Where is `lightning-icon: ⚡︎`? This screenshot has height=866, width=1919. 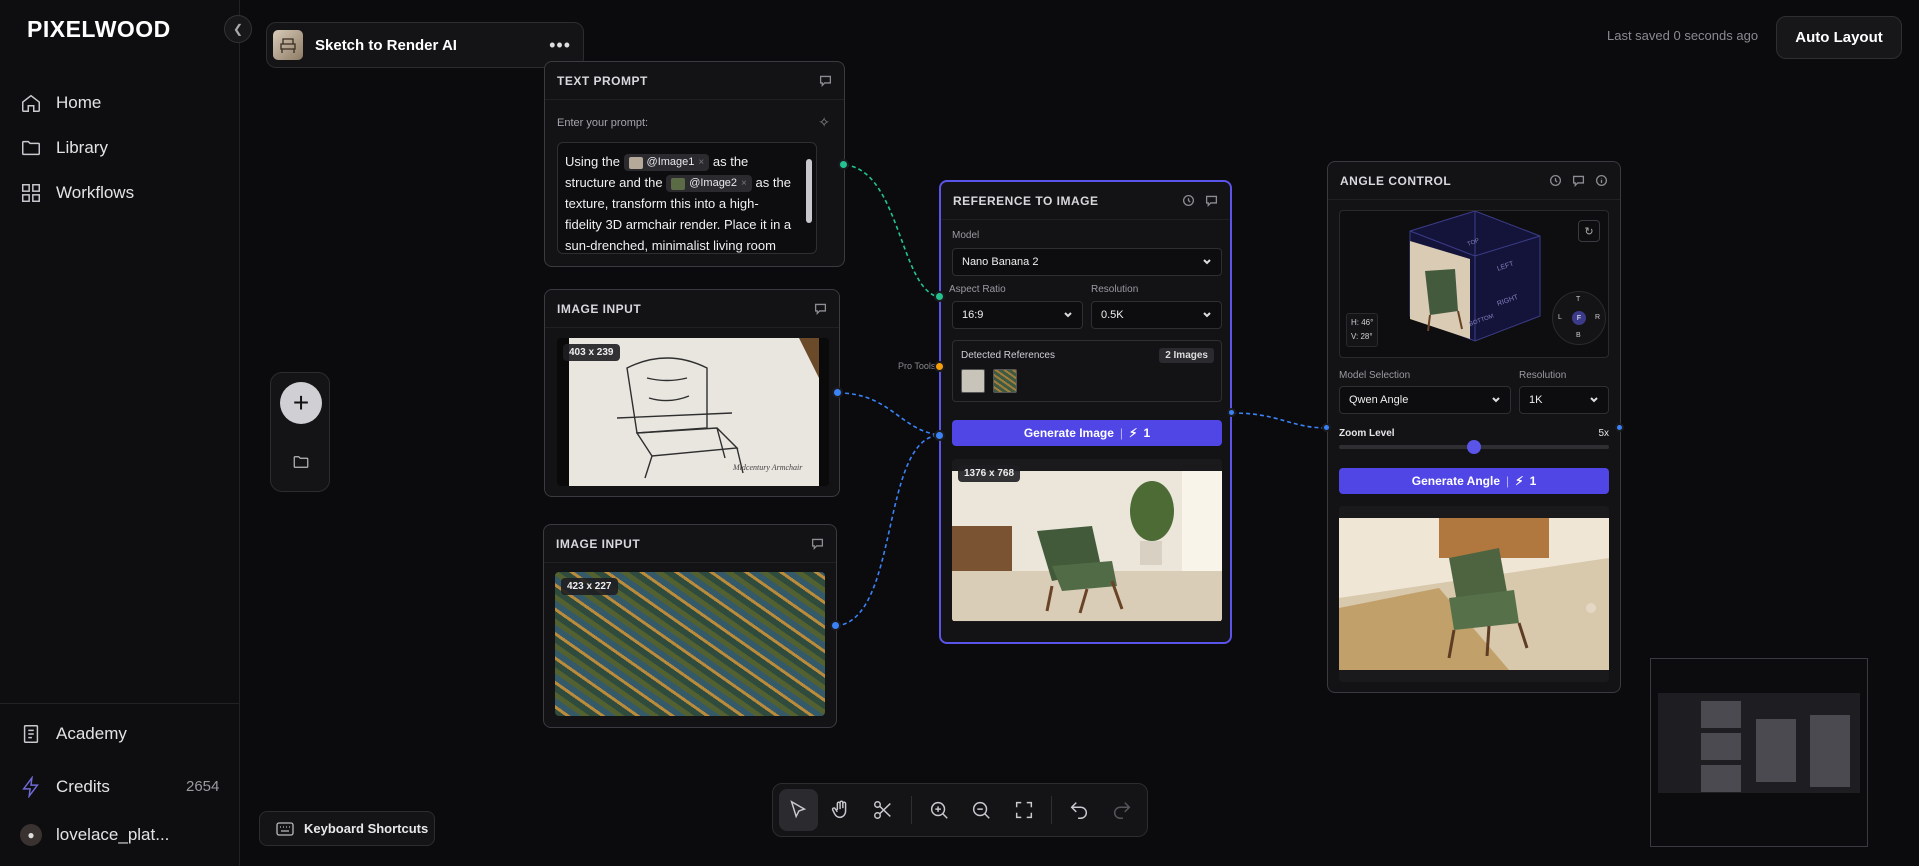 lightning-icon: ⚡︎ is located at coordinates (1519, 481).